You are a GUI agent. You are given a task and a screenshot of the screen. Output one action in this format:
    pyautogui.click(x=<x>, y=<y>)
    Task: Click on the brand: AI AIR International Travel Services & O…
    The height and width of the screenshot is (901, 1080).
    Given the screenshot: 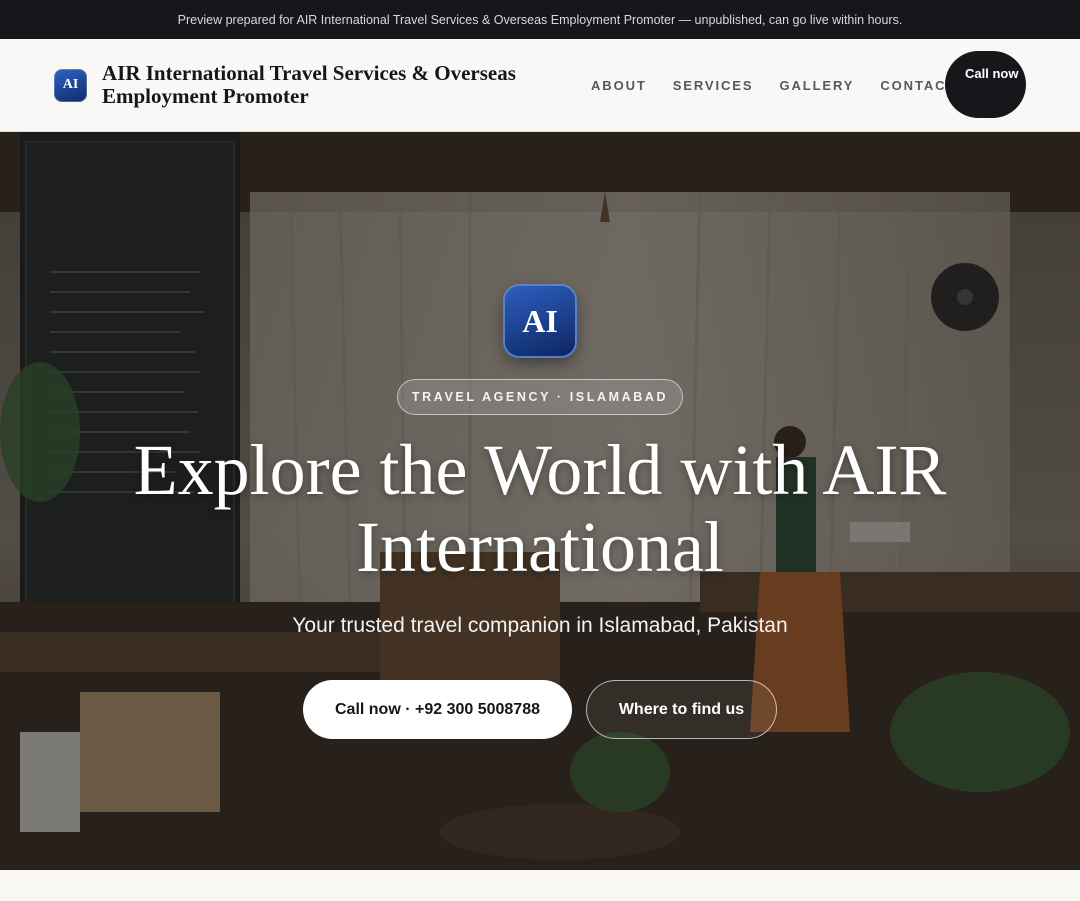 What is the action you would take?
    pyautogui.click(x=308, y=85)
    